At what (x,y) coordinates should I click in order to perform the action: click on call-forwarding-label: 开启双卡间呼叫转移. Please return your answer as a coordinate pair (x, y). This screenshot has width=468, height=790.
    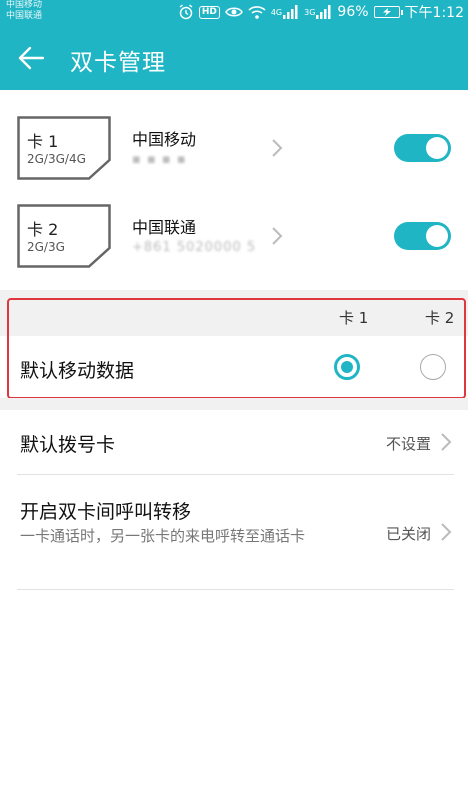
    Looking at the image, I should click on (106, 512).